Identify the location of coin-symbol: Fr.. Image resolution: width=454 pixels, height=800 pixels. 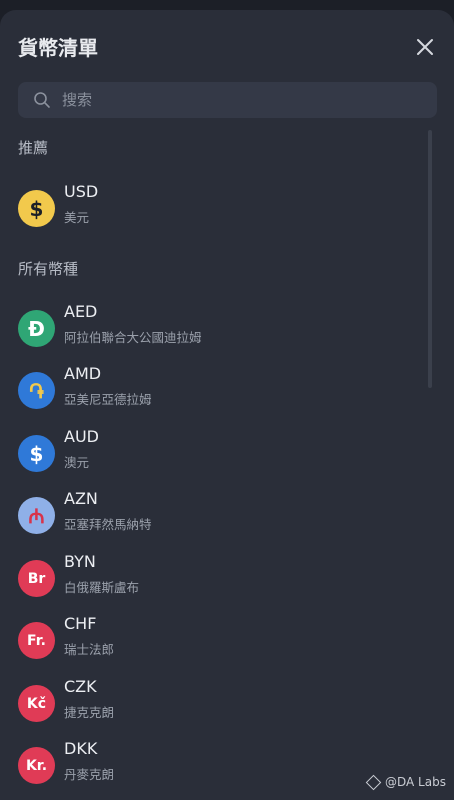
(36, 640).